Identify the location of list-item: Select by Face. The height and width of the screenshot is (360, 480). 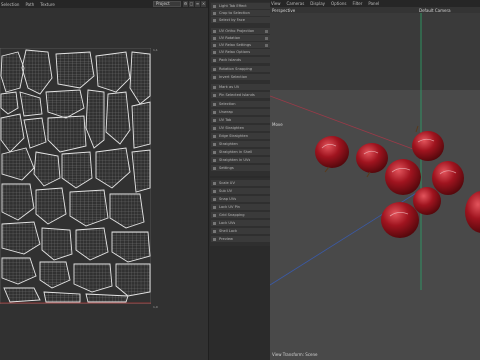
(240, 20).